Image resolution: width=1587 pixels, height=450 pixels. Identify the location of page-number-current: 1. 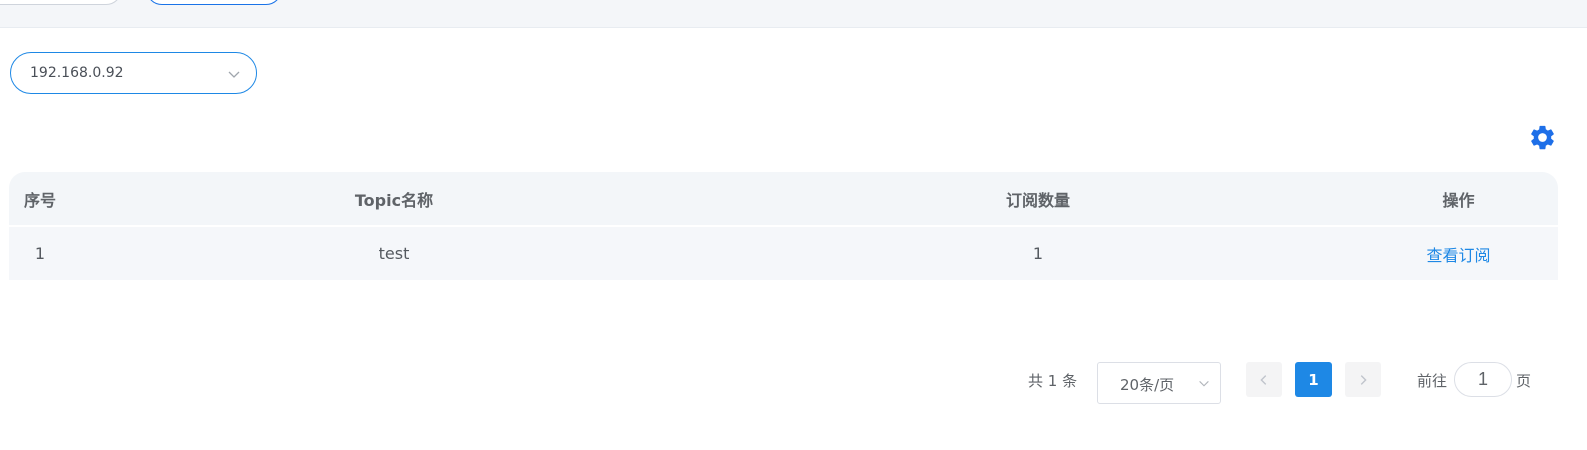
(1313, 379).